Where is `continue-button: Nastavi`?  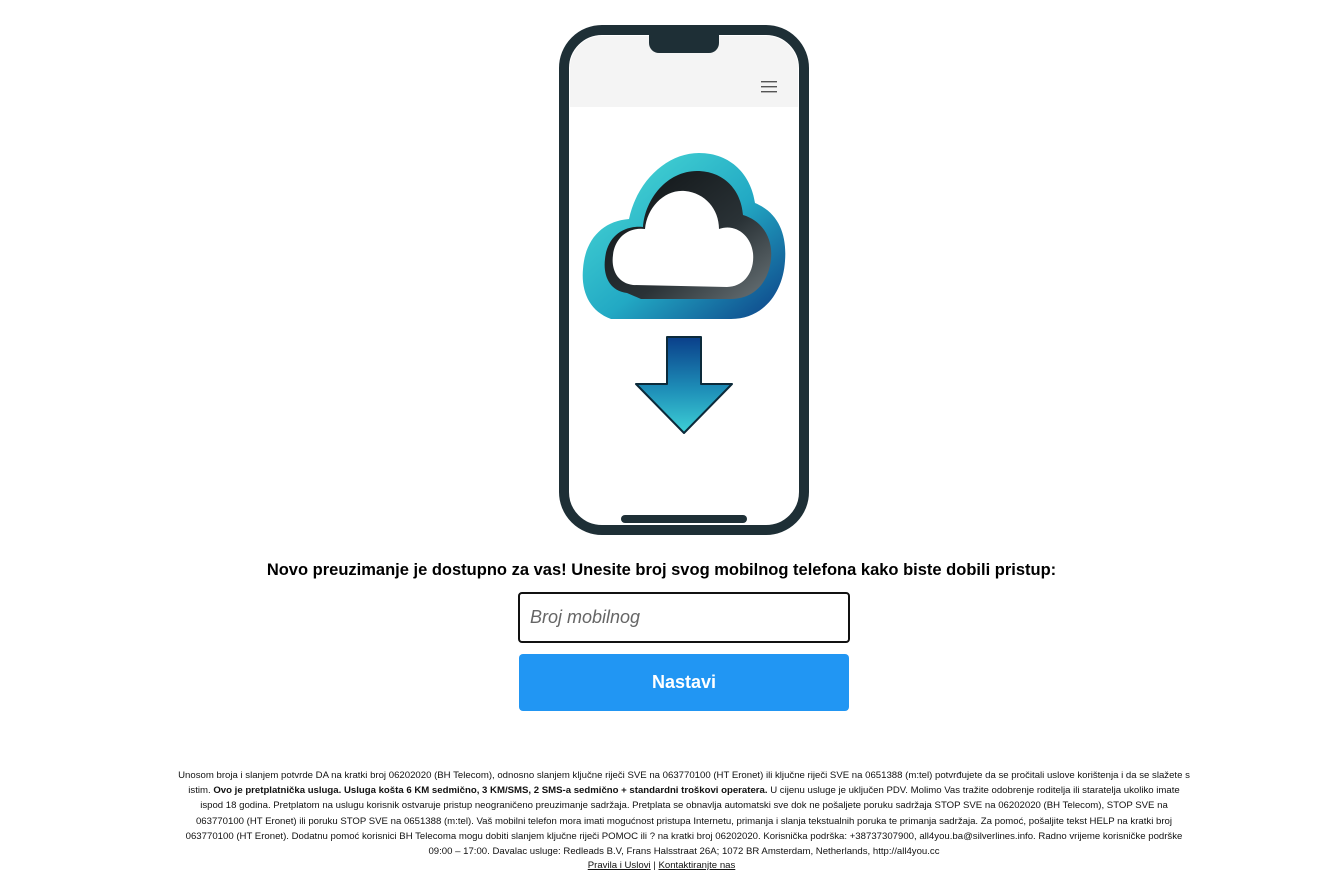 continue-button: Nastavi is located at coordinates (684, 682).